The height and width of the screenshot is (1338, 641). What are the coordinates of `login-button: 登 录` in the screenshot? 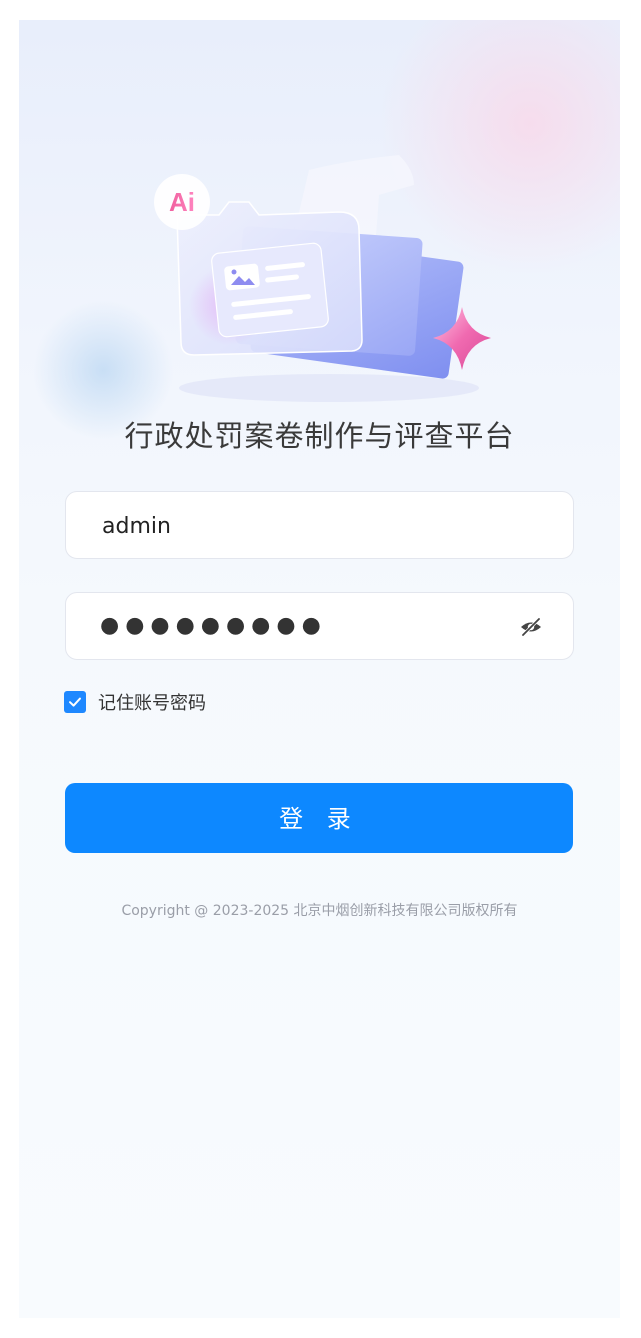 It's located at (319, 818).